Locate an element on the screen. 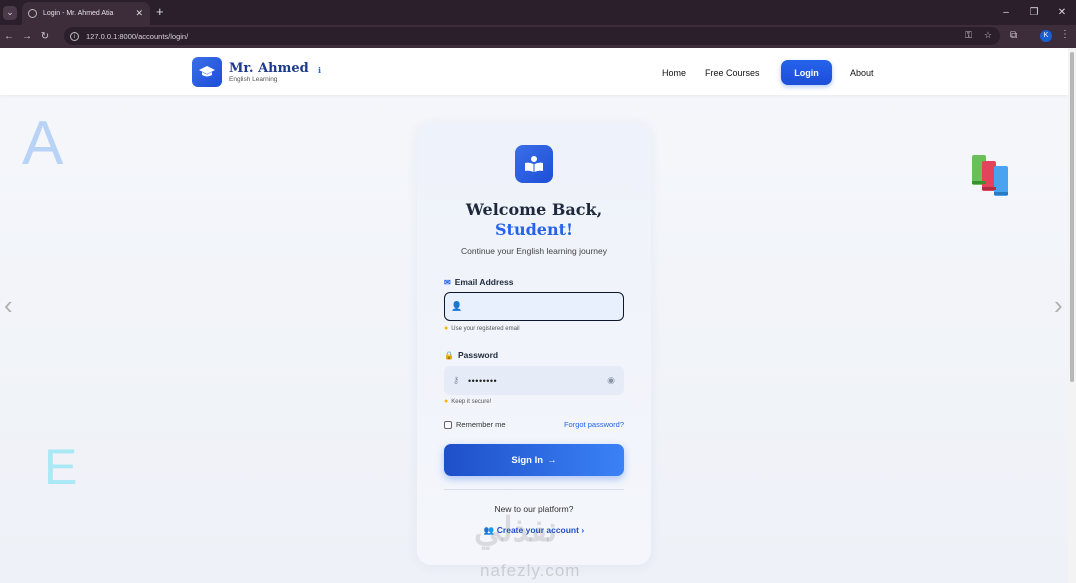  back-button: ← is located at coordinates (9, 36).